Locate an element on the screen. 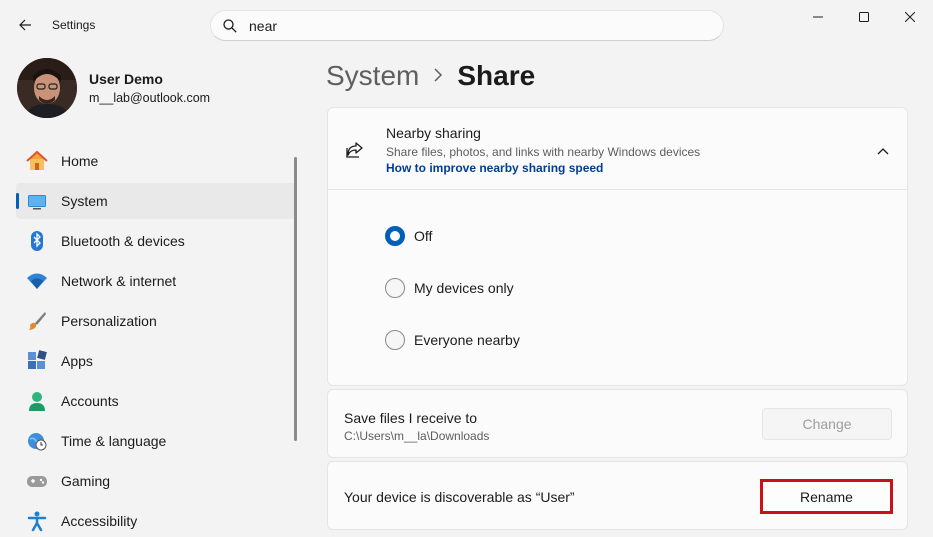  radio-button-checked is located at coordinates (395, 236).